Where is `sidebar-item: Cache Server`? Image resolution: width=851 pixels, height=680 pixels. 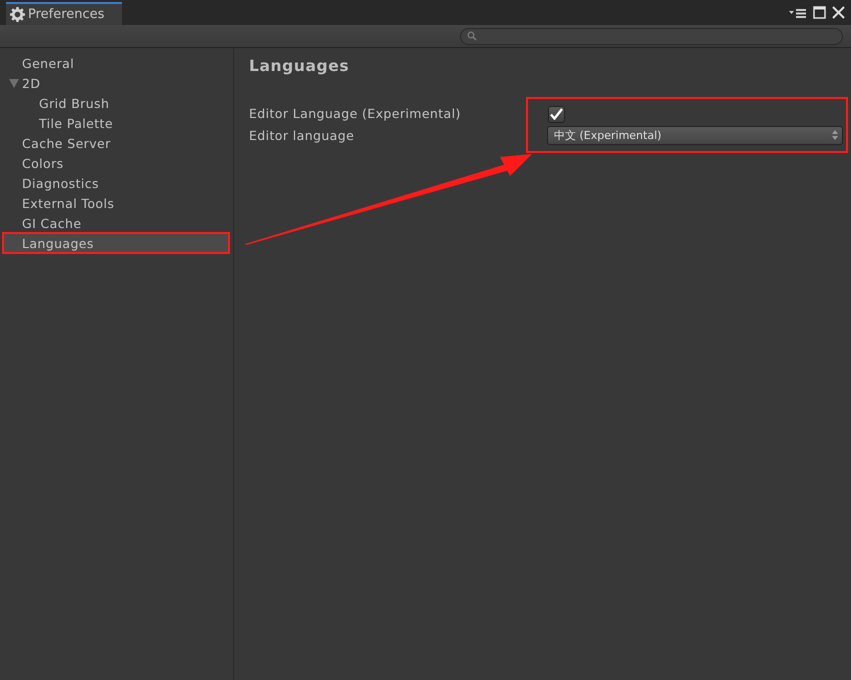 sidebar-item: Cache Server is located at coordinates (116, 143).